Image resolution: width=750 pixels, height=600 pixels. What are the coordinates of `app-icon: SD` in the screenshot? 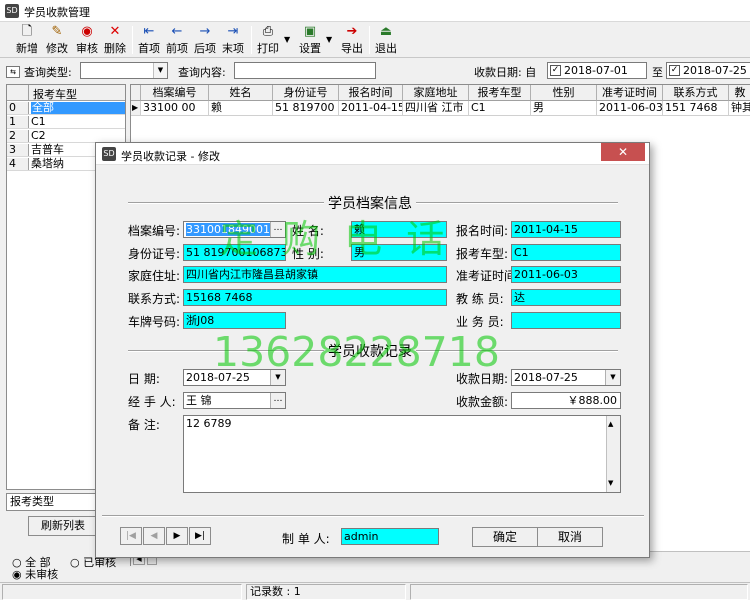 It's located at (12, 11).